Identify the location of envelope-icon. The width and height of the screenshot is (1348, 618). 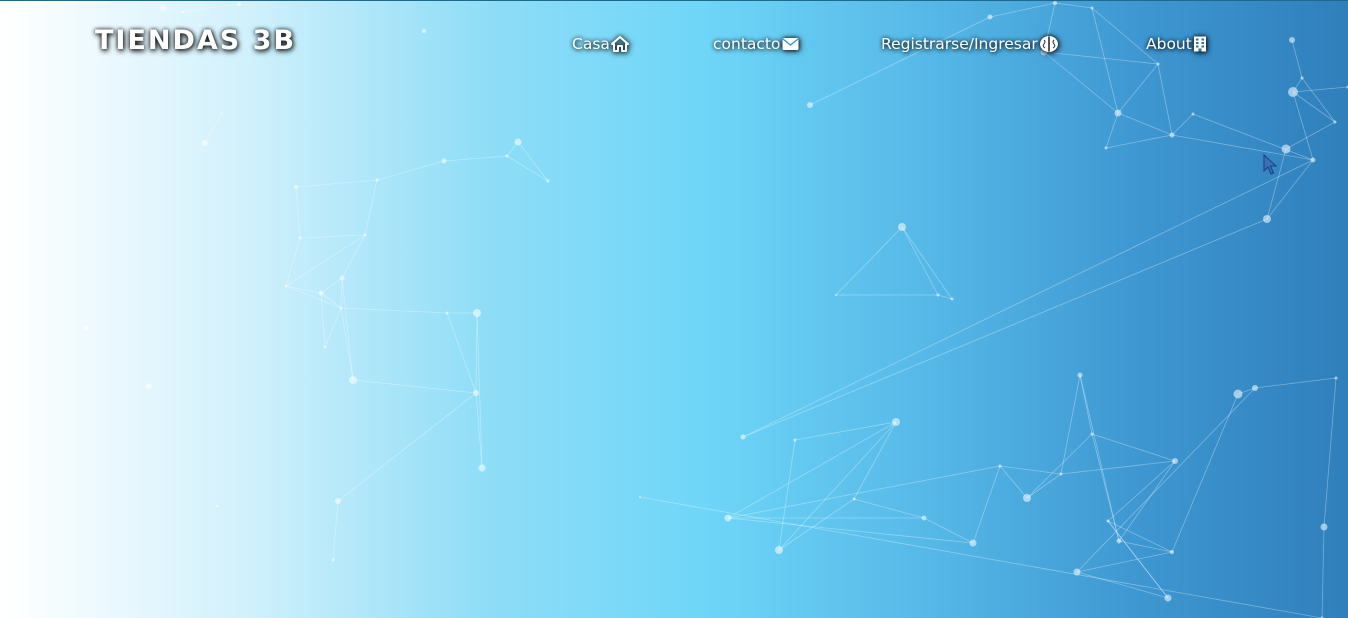
(790, 44).